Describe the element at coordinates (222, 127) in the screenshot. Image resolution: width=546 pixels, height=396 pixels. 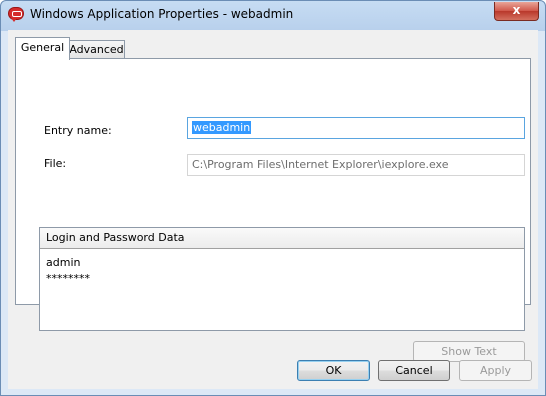
I see `entry-name-value: webadmin` at that location.